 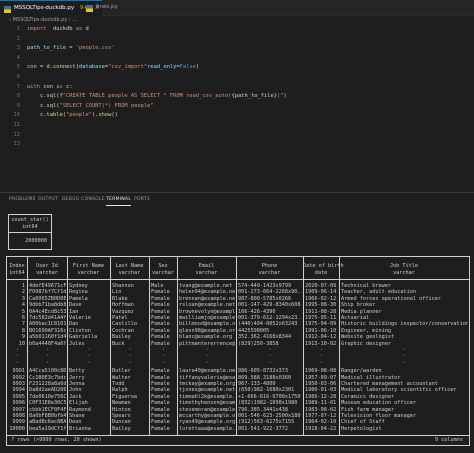 What do you see at coordinates (30, 220) in the screenshot?
I see `count-column-name: count_star()` at bounding box center [30, 220].